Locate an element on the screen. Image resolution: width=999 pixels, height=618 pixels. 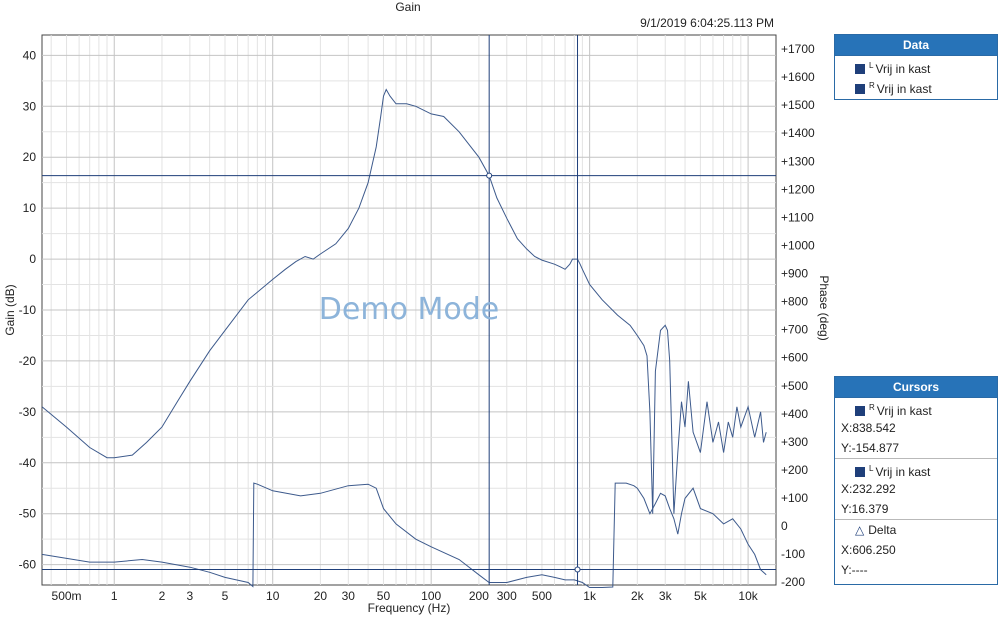
legend-item-l: L Vrij in kast is located at coordinates (916, 66).